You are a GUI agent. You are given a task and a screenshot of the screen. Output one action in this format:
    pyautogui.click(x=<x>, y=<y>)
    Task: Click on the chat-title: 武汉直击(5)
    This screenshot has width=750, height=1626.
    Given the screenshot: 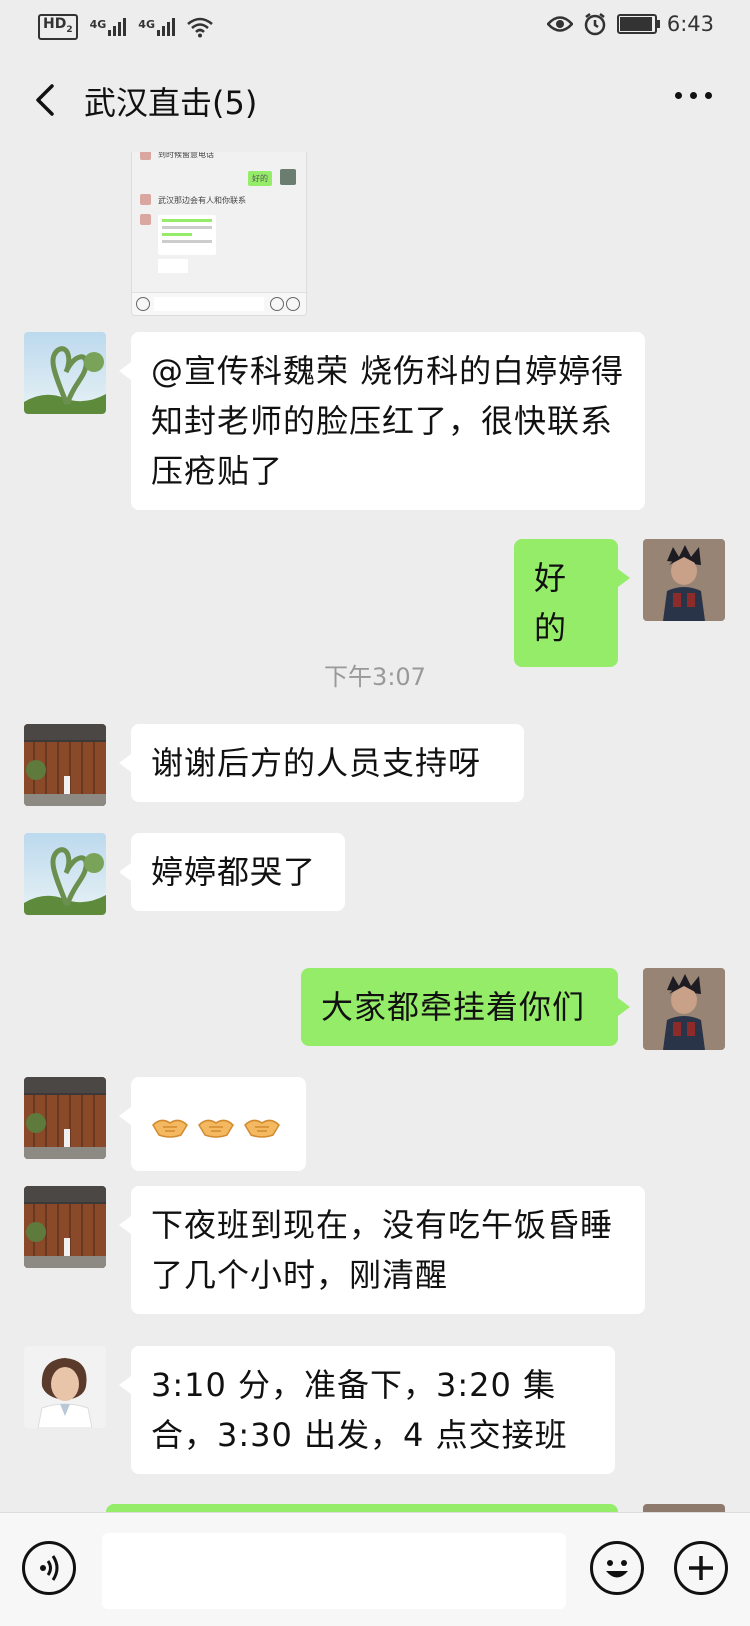 What is the action you would take?
    pyautogui.click(x=171, y=103)
    